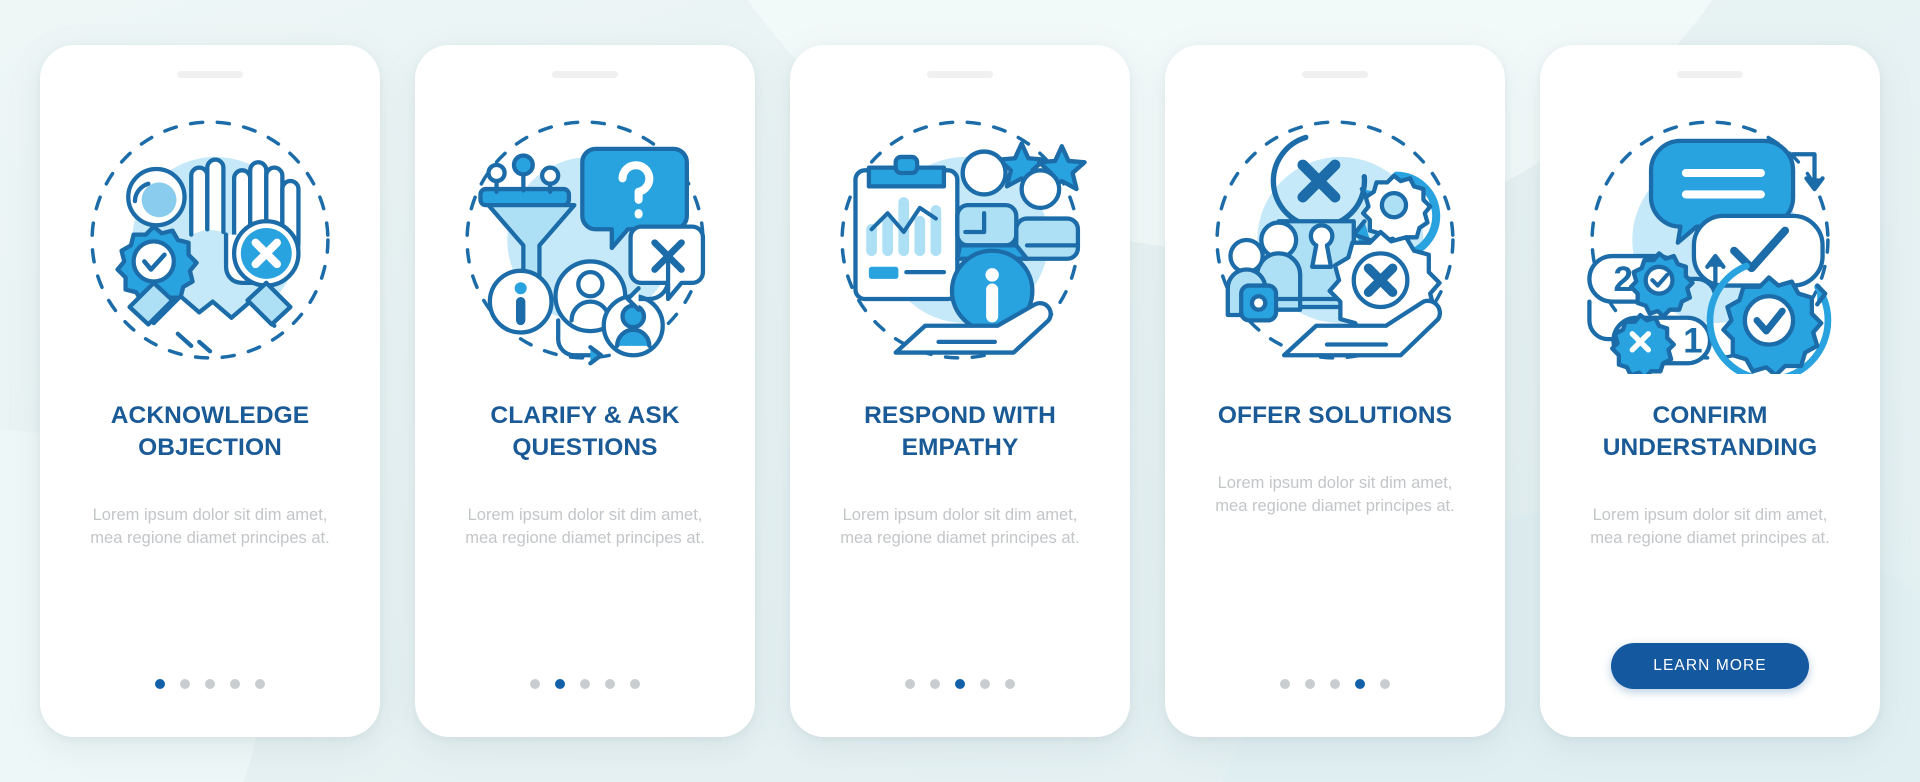  Describe the element at coordinates (960, 431) in the screenshot. I see `screen-title: RESPOND WITH EMPATHY` at that location.